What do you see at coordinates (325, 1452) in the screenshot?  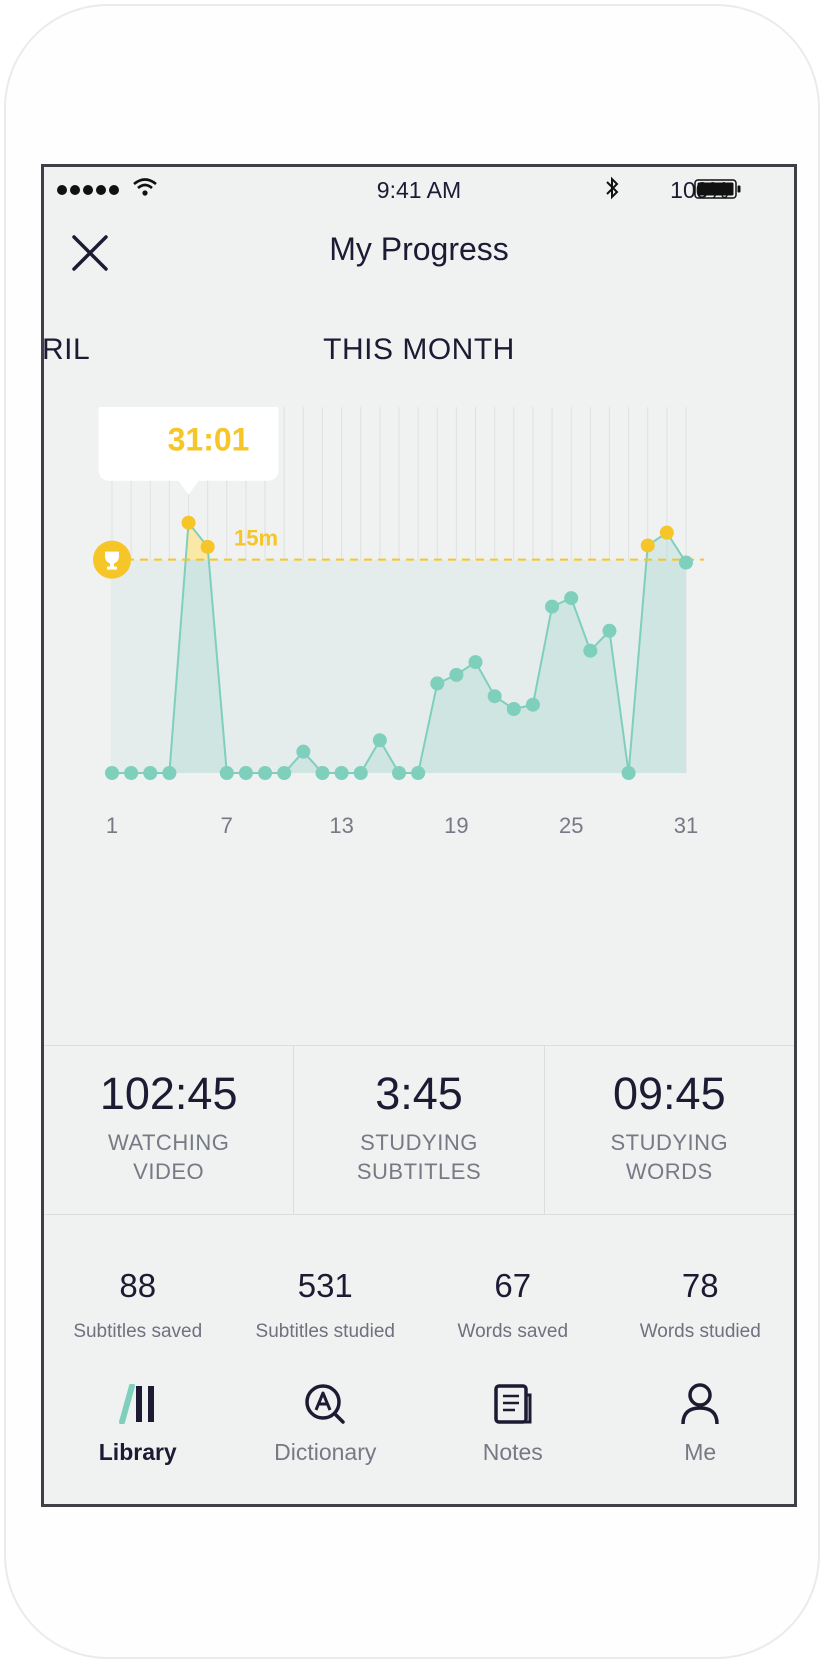 I see `tab-label: Dictionary` at bounding box center [325, 1452].